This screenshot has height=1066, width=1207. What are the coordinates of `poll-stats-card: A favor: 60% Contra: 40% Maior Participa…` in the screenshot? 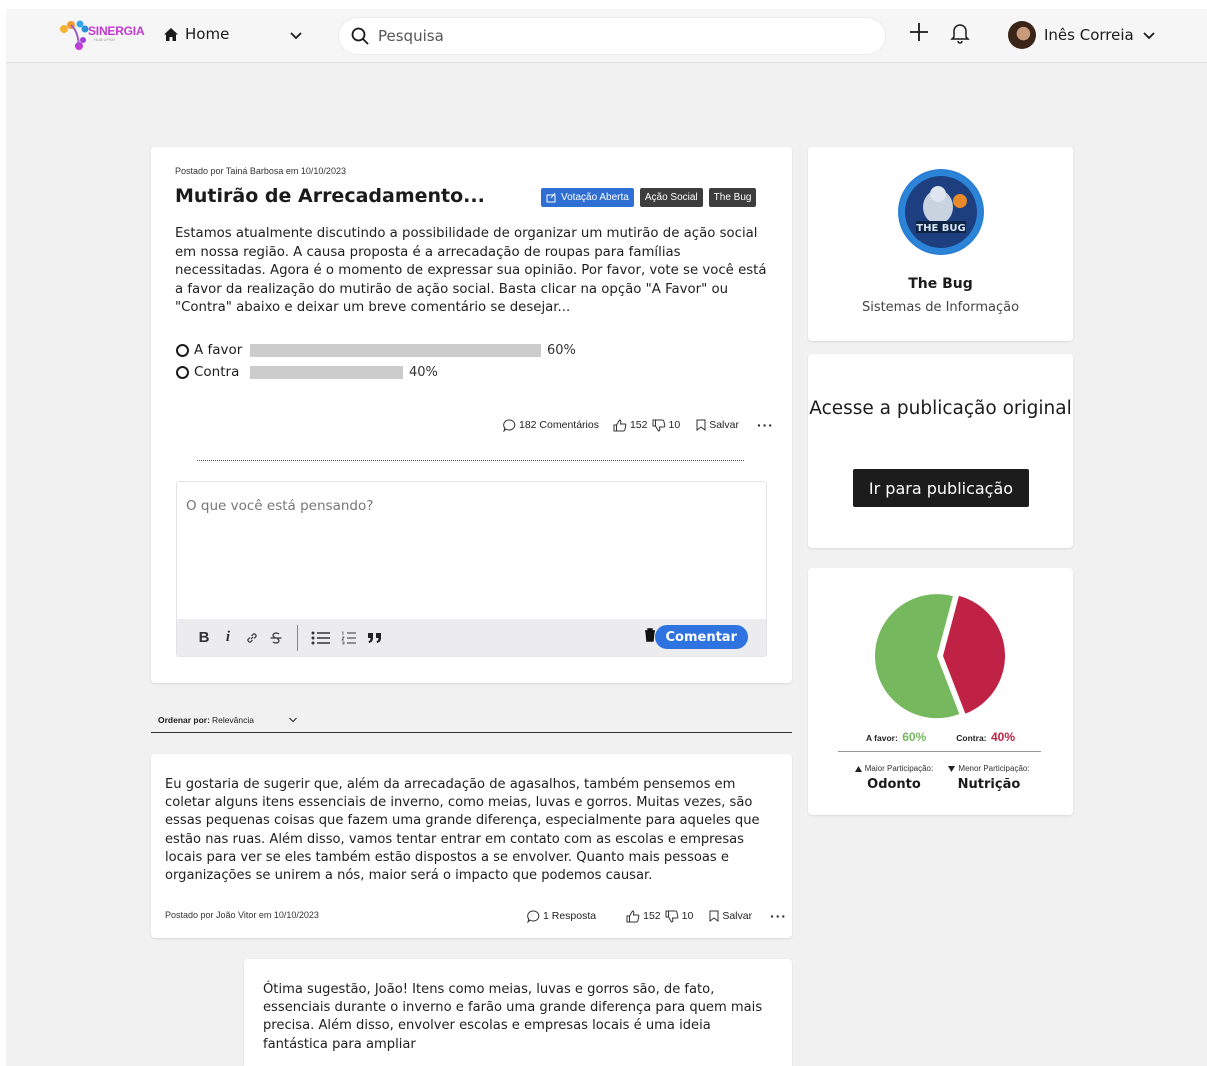 It's located at (940, 691).